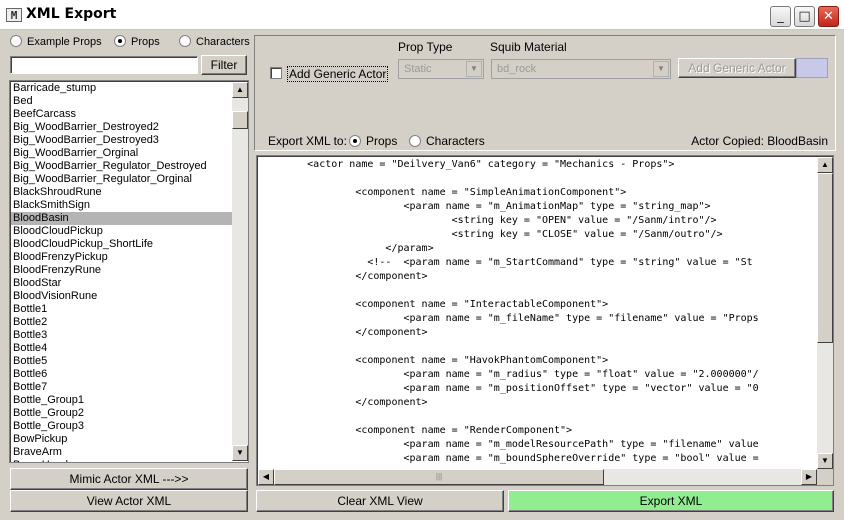 Image resolution: width=844 pixels, height=520 pixels. What do you see at coordinates (338, 74) in the screenshot?
I see `add-generic-actor-label: Add Generic Actor` at bounding box center [338, 74].